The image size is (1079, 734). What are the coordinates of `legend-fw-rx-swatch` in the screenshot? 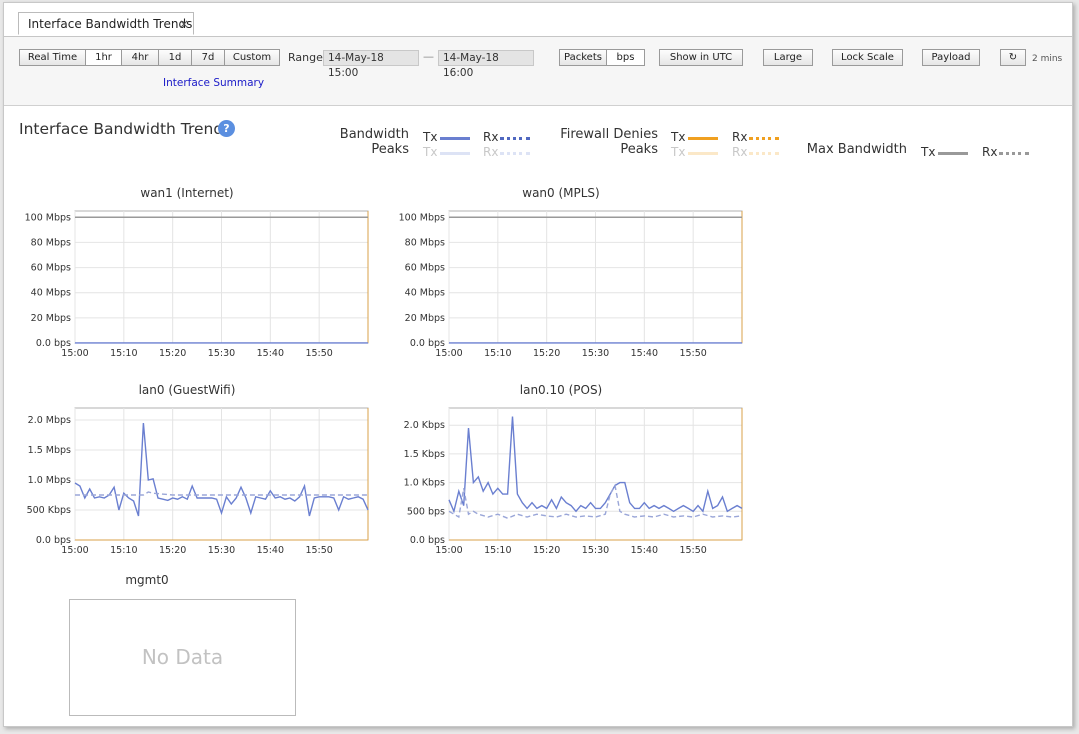 It's located at (764, 138).